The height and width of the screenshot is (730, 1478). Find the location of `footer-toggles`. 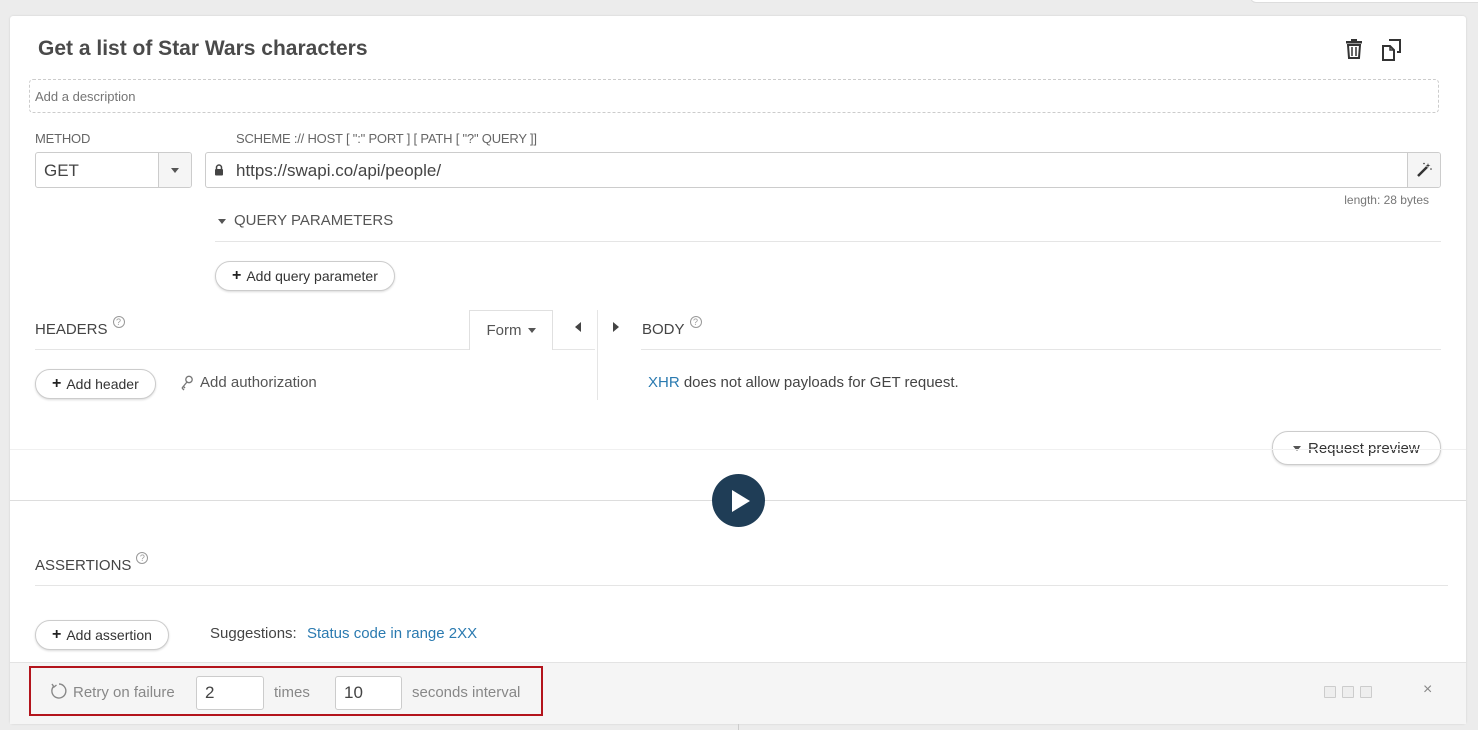

footer-toggles is located at coordinates (1348, 692).